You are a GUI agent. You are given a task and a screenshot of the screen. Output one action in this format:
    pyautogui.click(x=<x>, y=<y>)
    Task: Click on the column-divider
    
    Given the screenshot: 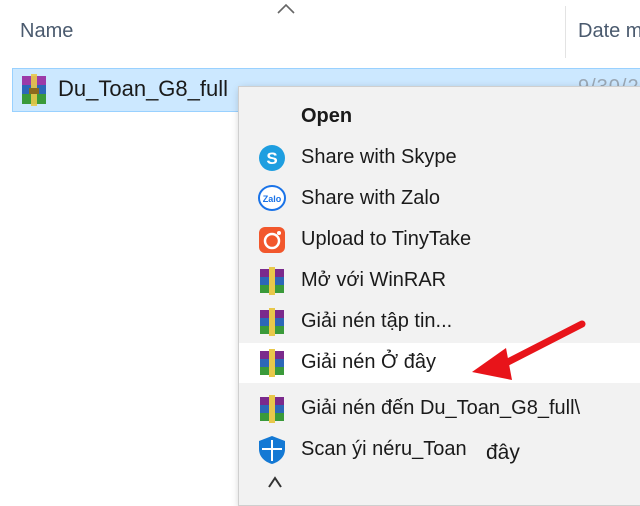 What is the action you would take?
    pyautogui.click(x=565, y=32)
    